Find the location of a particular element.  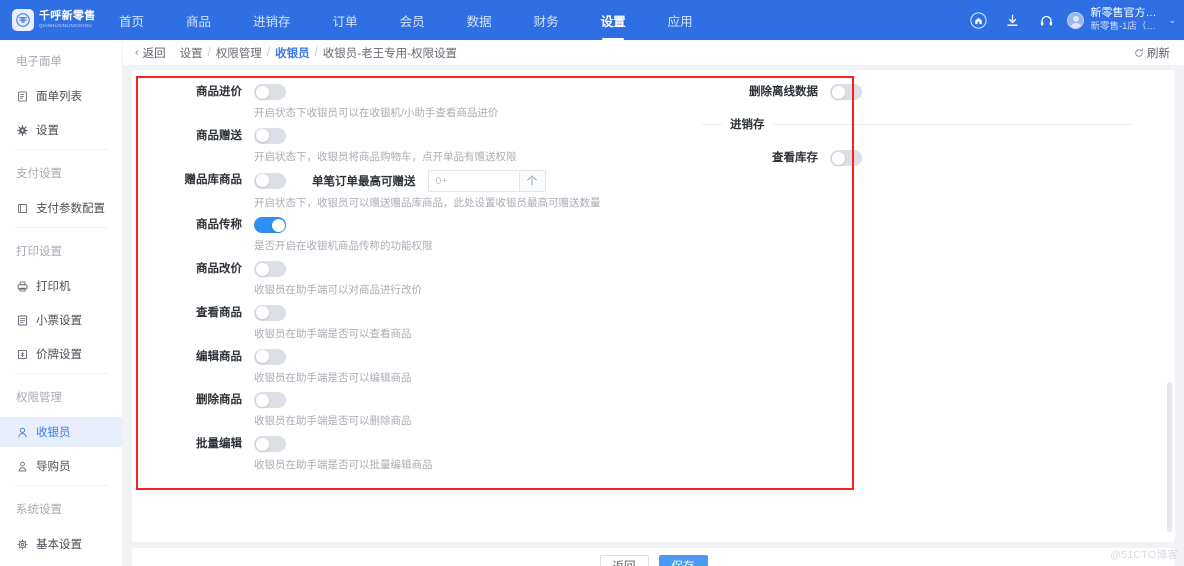

breadcrumb-item-permissions: 权限管理 is located at coordinates (239, 53).